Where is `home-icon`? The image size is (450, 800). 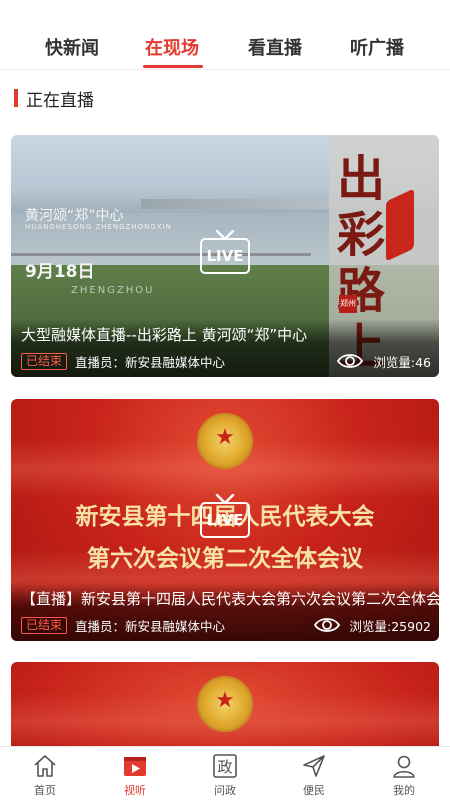
home-icon is located at coordinates (45, 766).